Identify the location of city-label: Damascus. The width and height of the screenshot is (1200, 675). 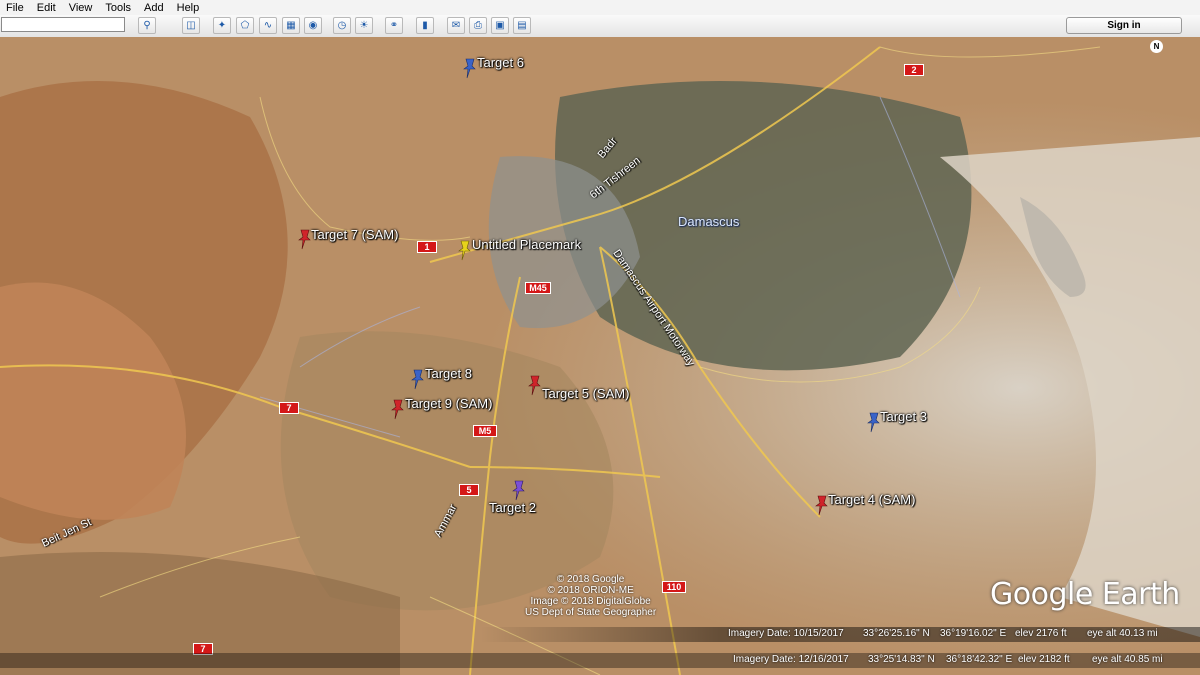
(709, 221).